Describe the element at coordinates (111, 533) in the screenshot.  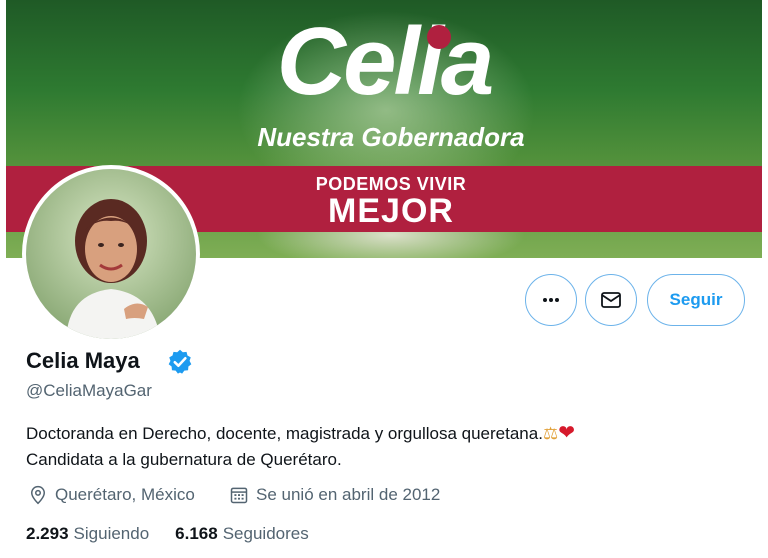
I see `following-label: Siguiendo` at that location.